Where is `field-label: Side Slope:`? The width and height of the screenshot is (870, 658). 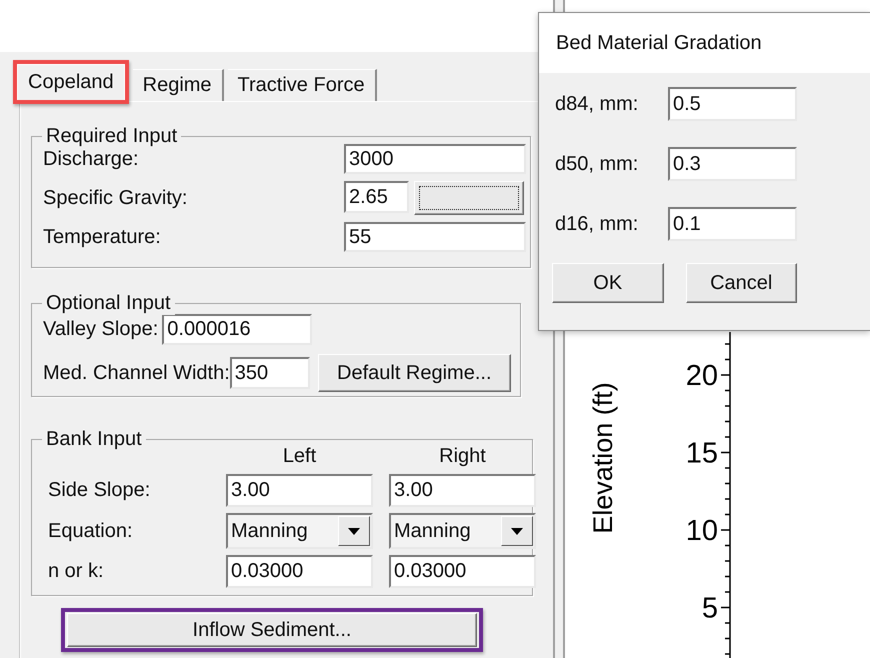 field-label: Side Slope: is located at coordinates (100, 490).